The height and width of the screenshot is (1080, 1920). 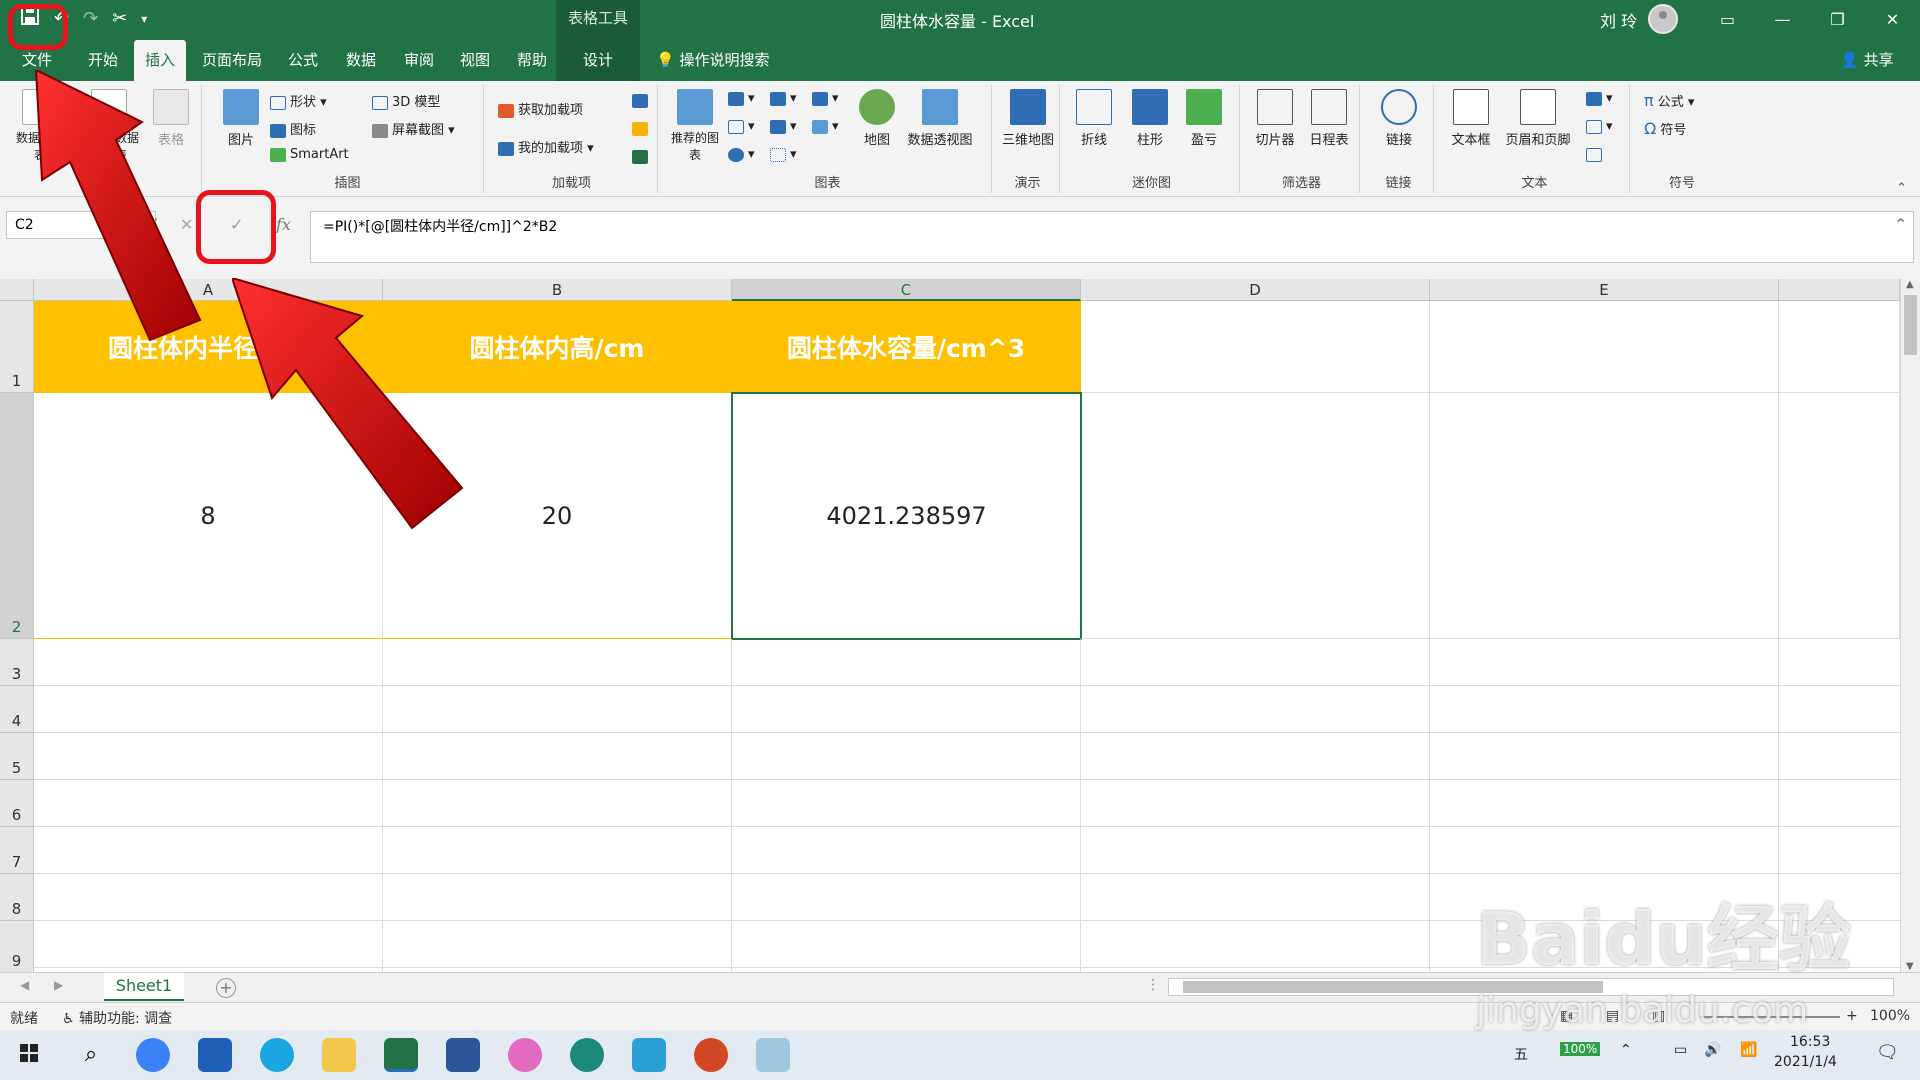 I want to click on symbol-button: Ω 符号, so click(x=1665, y=128).